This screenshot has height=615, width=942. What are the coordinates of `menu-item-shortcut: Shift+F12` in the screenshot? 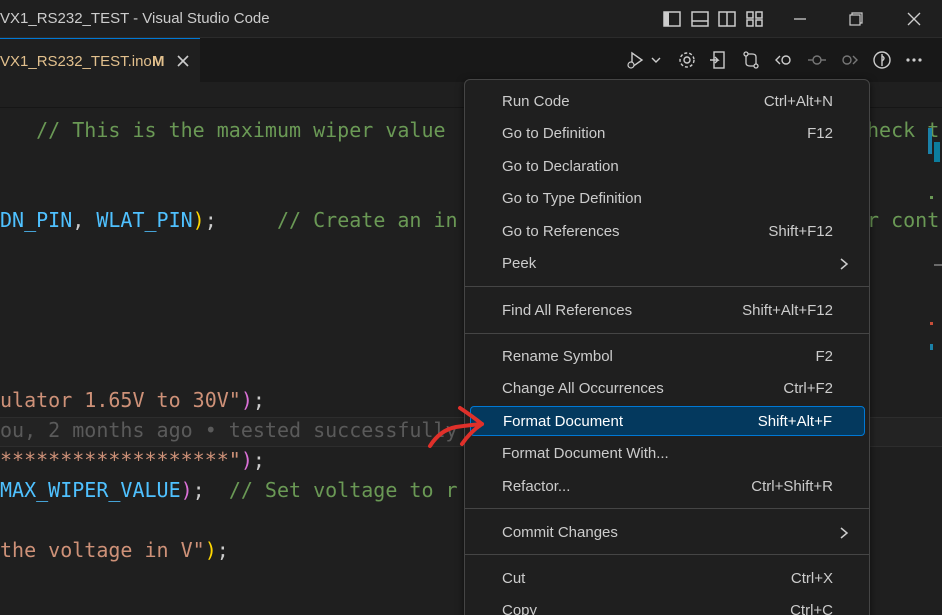 It's located at (800, 231).